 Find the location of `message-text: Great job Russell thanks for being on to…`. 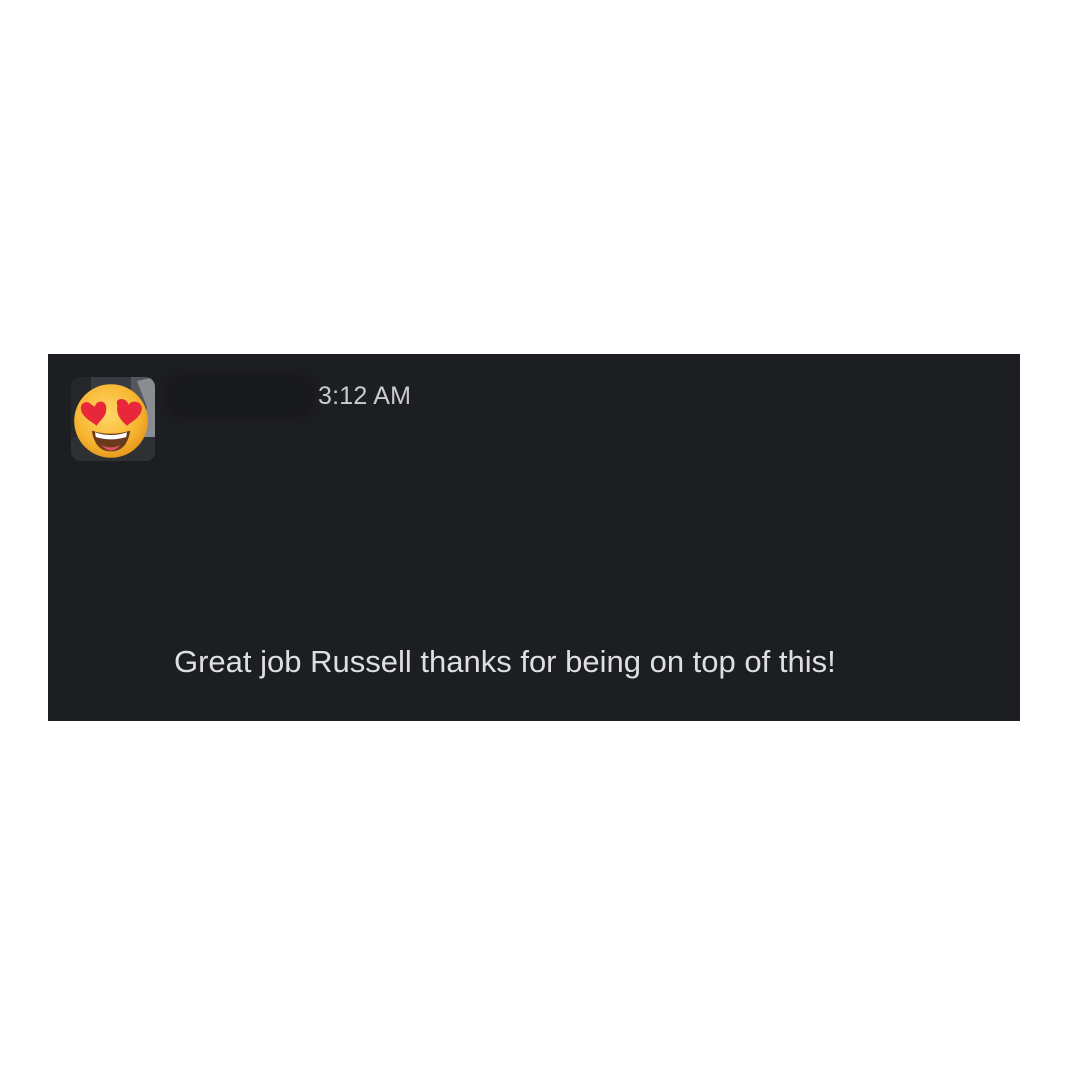

message-text: Great job Russell thanks for being on to… is located at coordinates (505, 661).